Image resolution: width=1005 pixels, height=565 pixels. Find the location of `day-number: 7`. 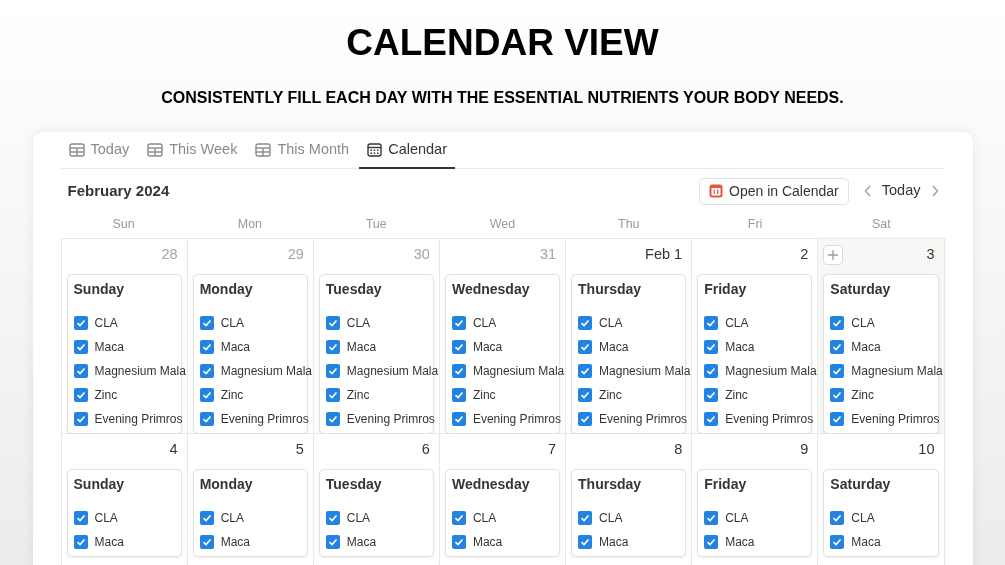

day-number: 7 is located at coordinates (553, 450).